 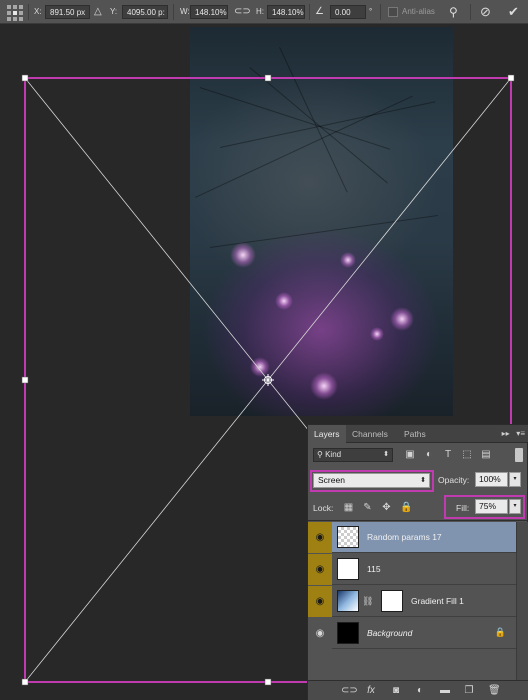 What do you see at coordinates (145, 12) in the screenshot?
I see `y-field: 4095.00 p:` at bounding box center [145, 12].